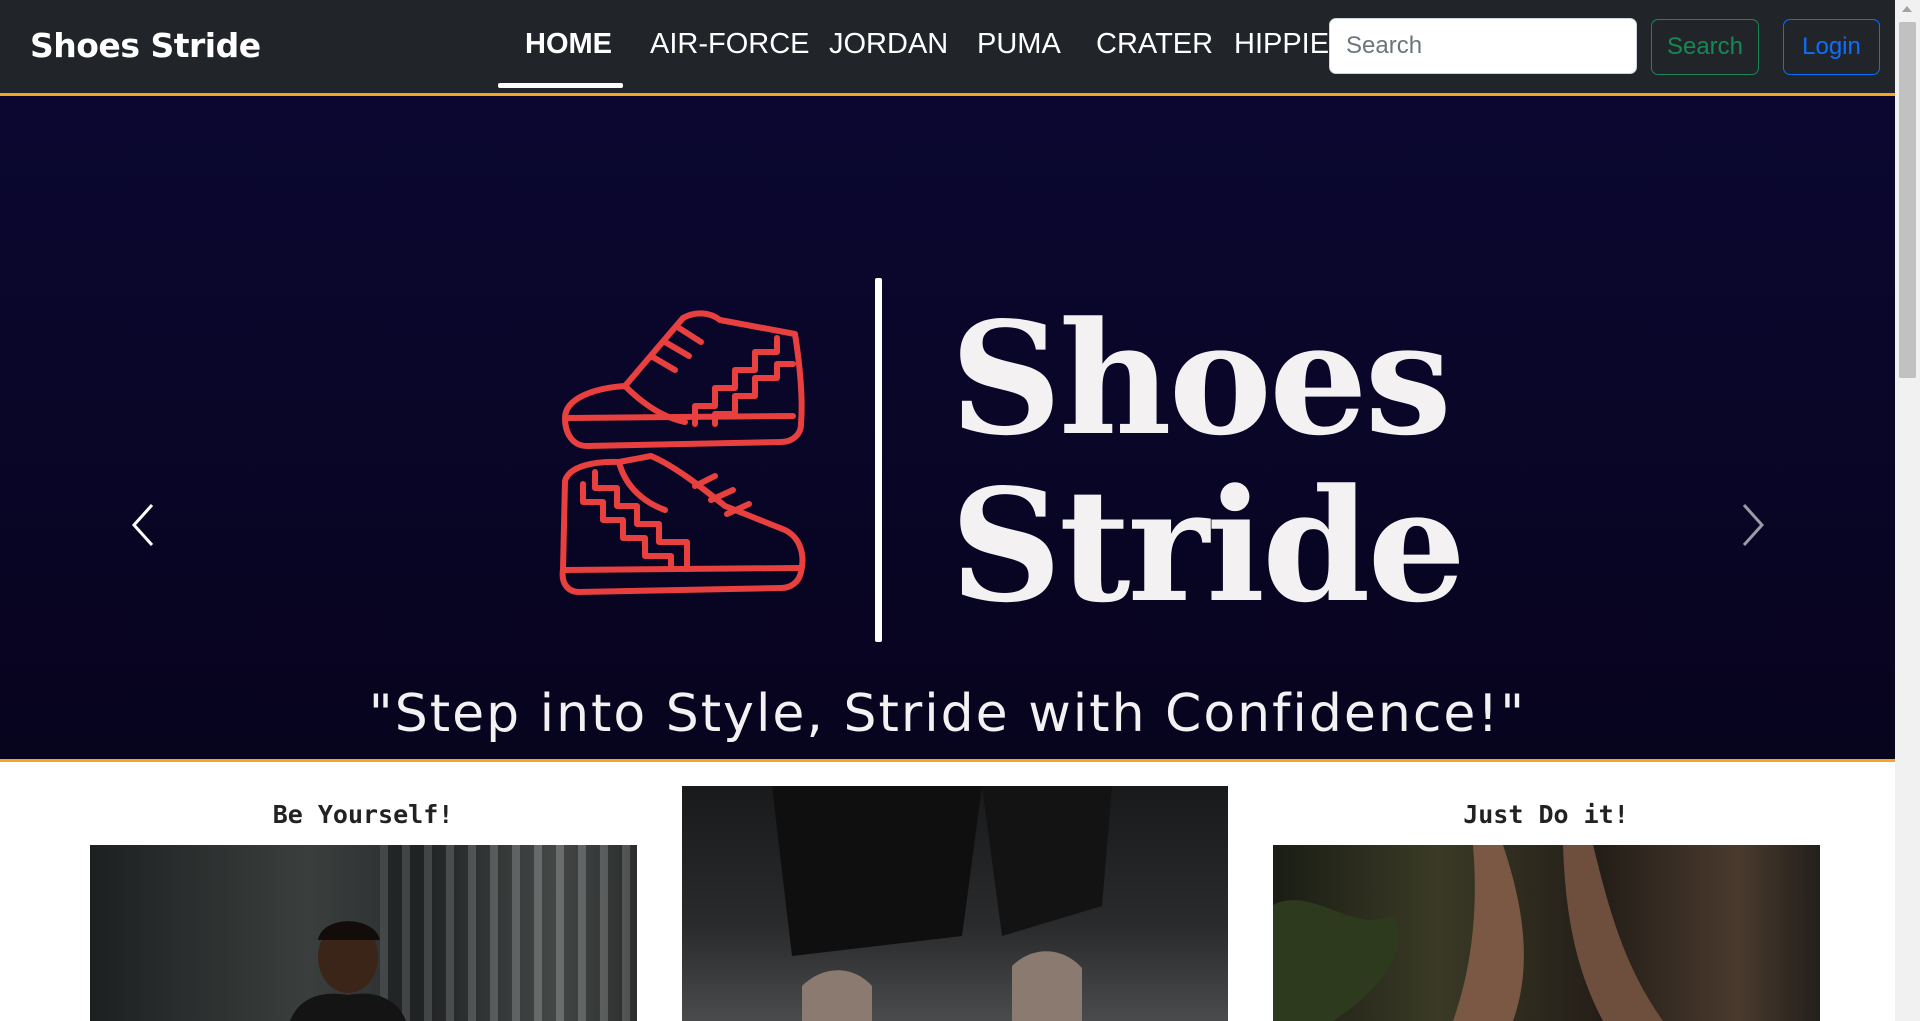 Image resolution: width=1920 pixels, height=1021 pixels. I want to click on page-scrollbar, so click(1907, 510).